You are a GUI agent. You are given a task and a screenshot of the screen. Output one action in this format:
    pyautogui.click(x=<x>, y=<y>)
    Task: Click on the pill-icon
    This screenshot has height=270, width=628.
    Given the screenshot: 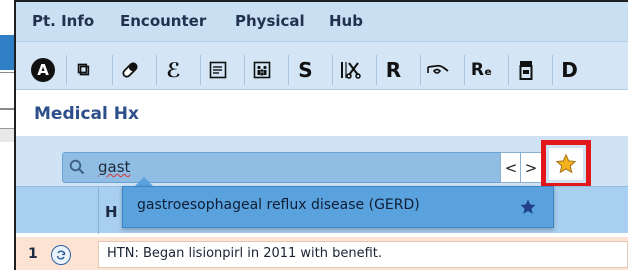 What is the action you would take?
    pyautogui.click(x=129, y=70)
    